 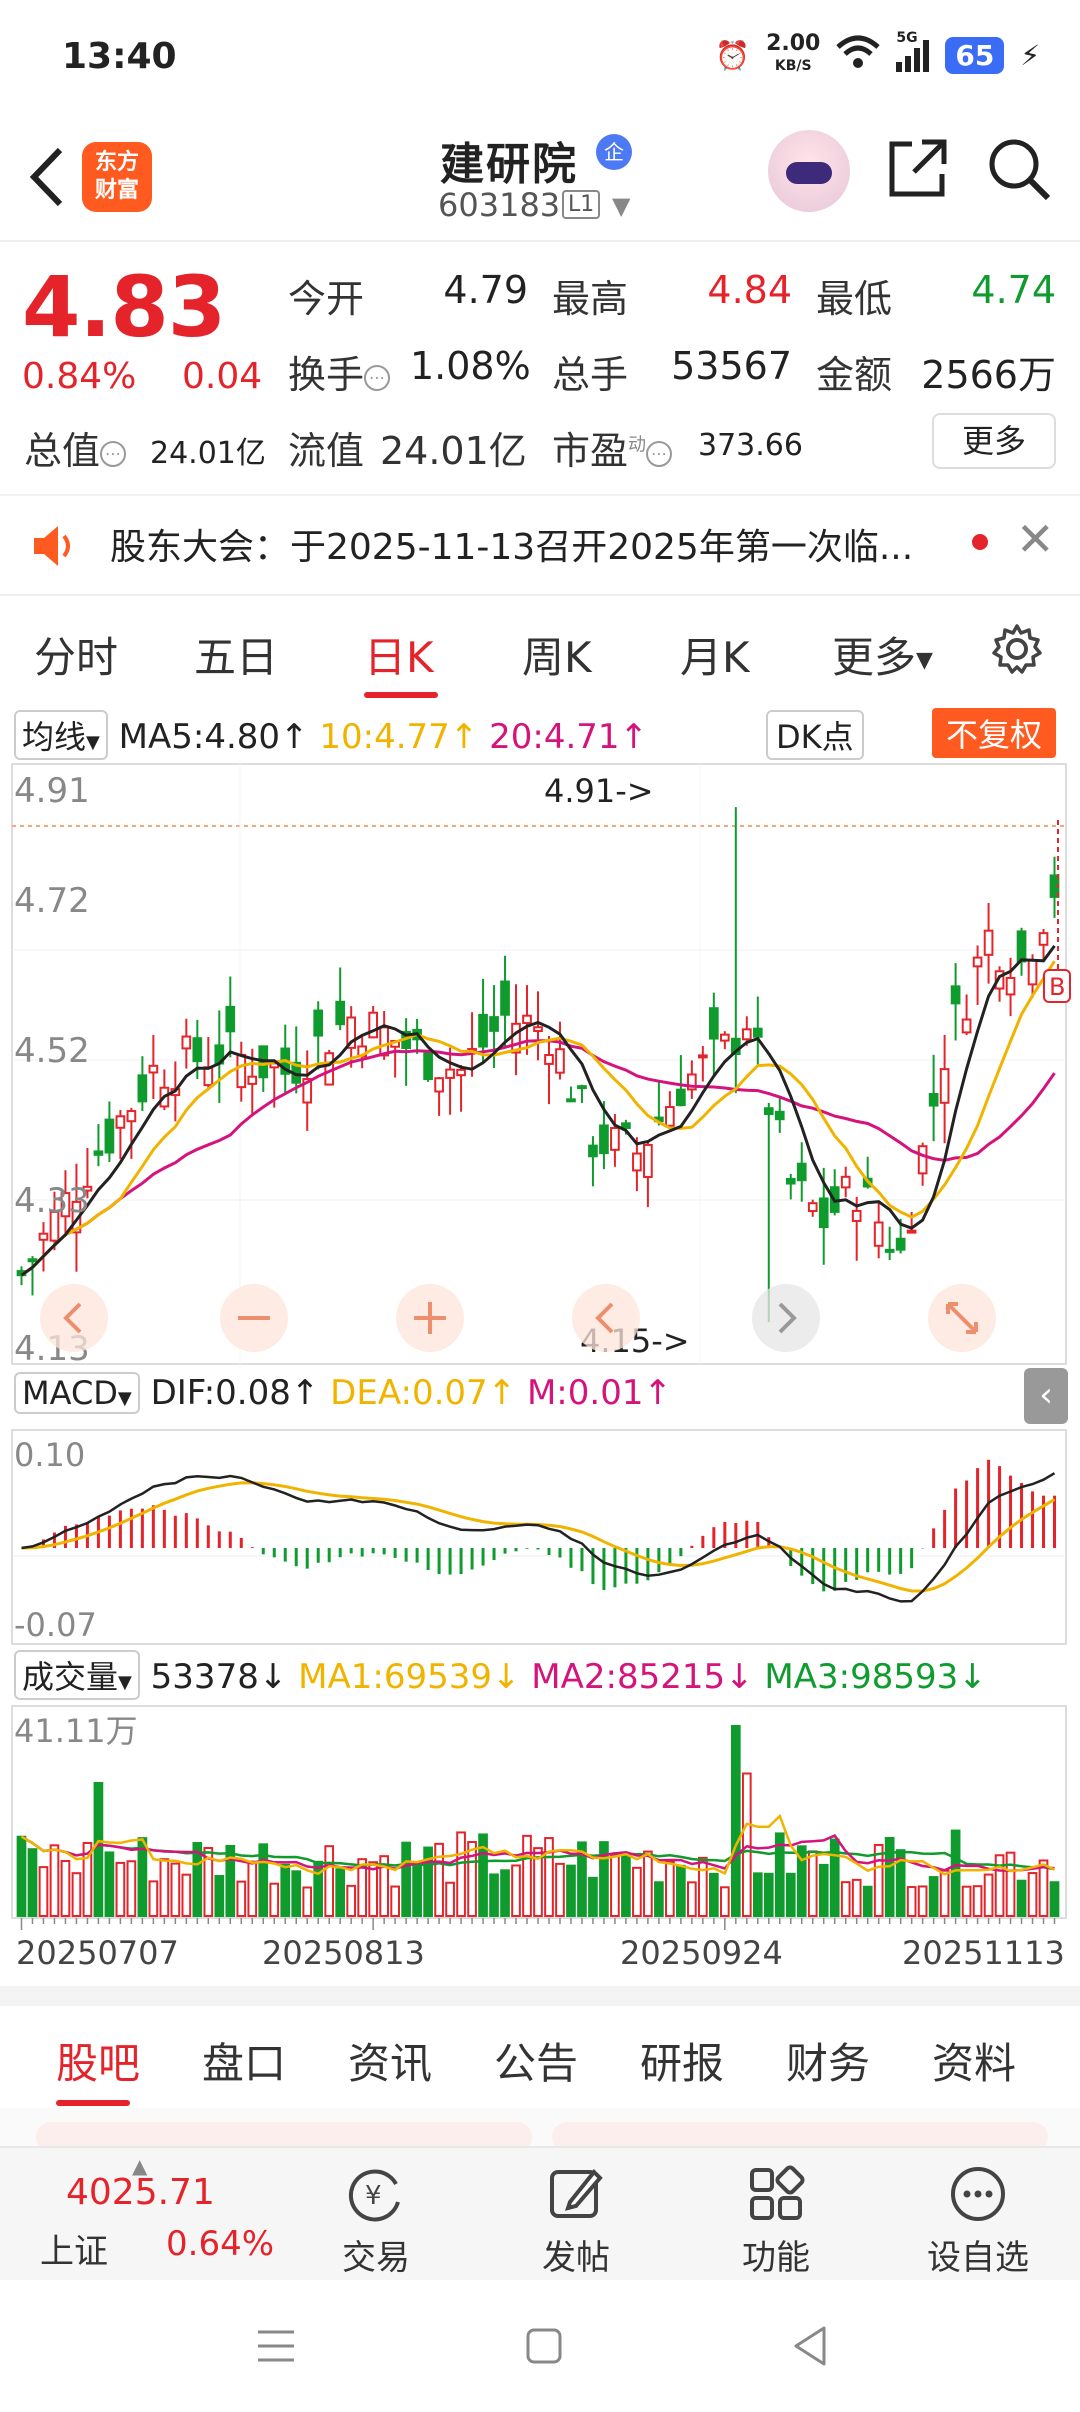 What do you see at coordinates (557, 654) in the screenshot?
I see `tab-week-k: 周K` at bounding box center [557, 654].